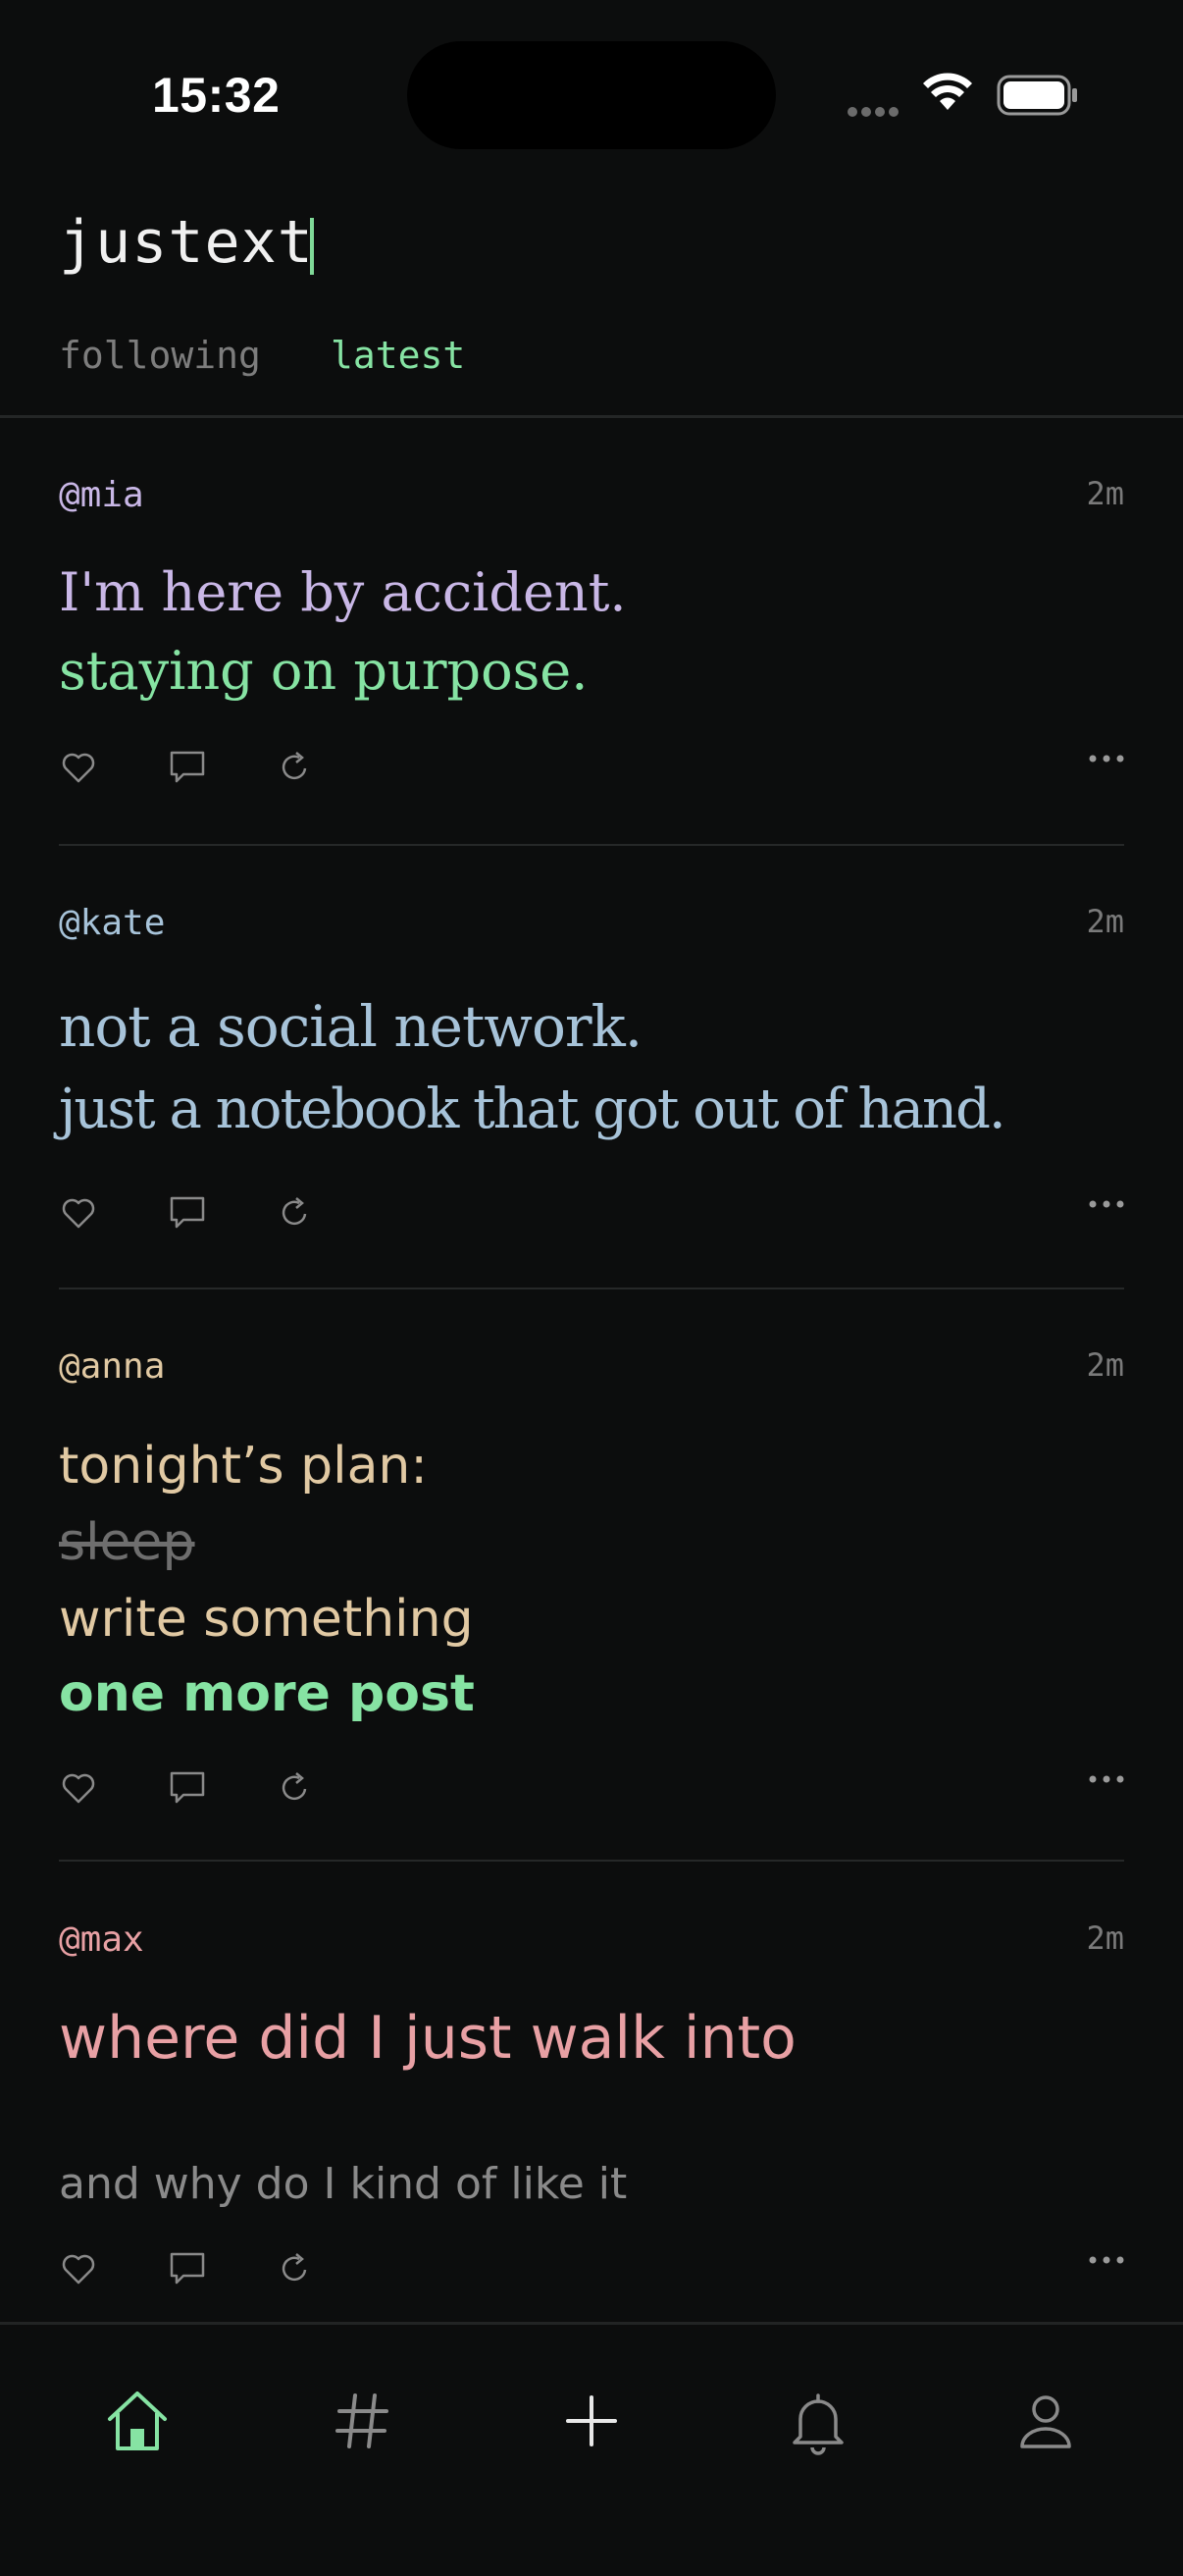  I want to click on app-title: justext, so click(186, 242).